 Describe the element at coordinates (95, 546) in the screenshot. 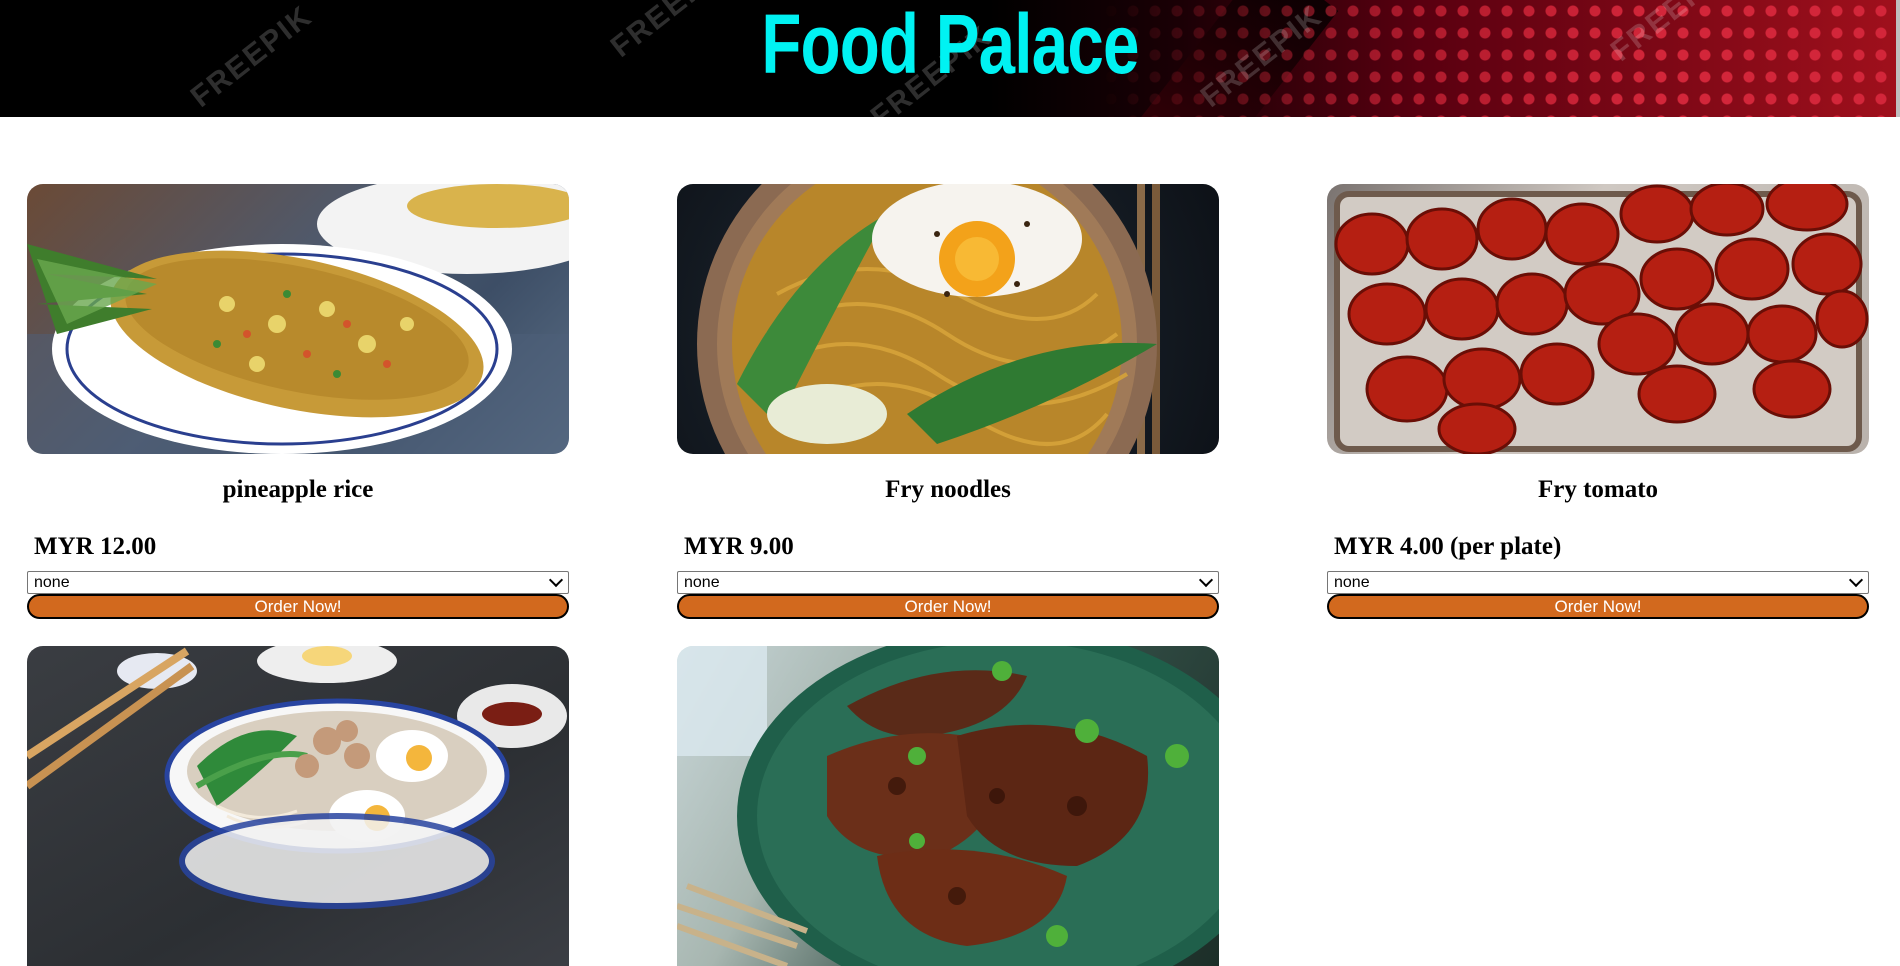

I see `dish-price: MYR 12.00` at that location.